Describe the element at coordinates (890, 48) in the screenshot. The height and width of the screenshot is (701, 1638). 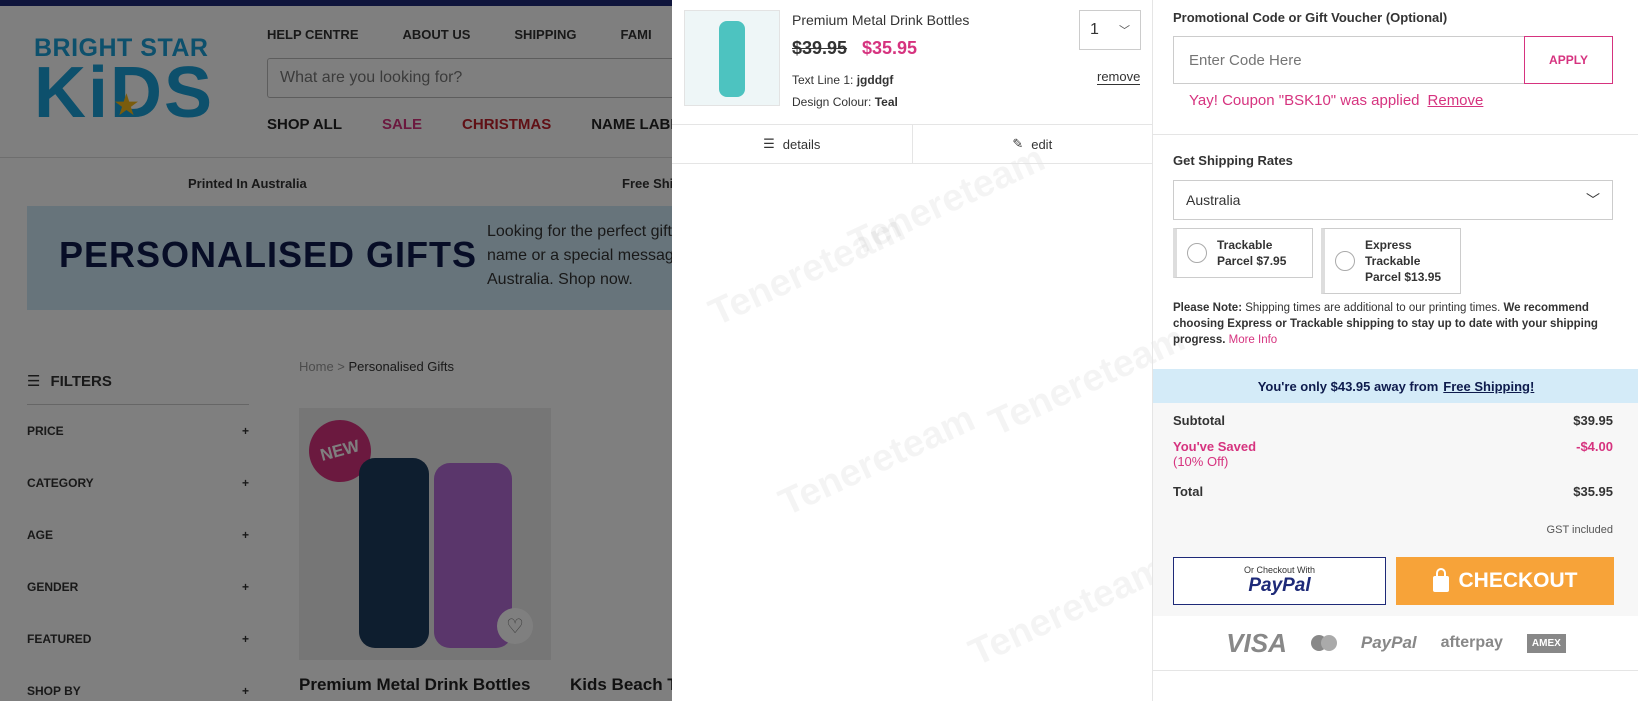
I see `item-new-price: $35.95` at that location.